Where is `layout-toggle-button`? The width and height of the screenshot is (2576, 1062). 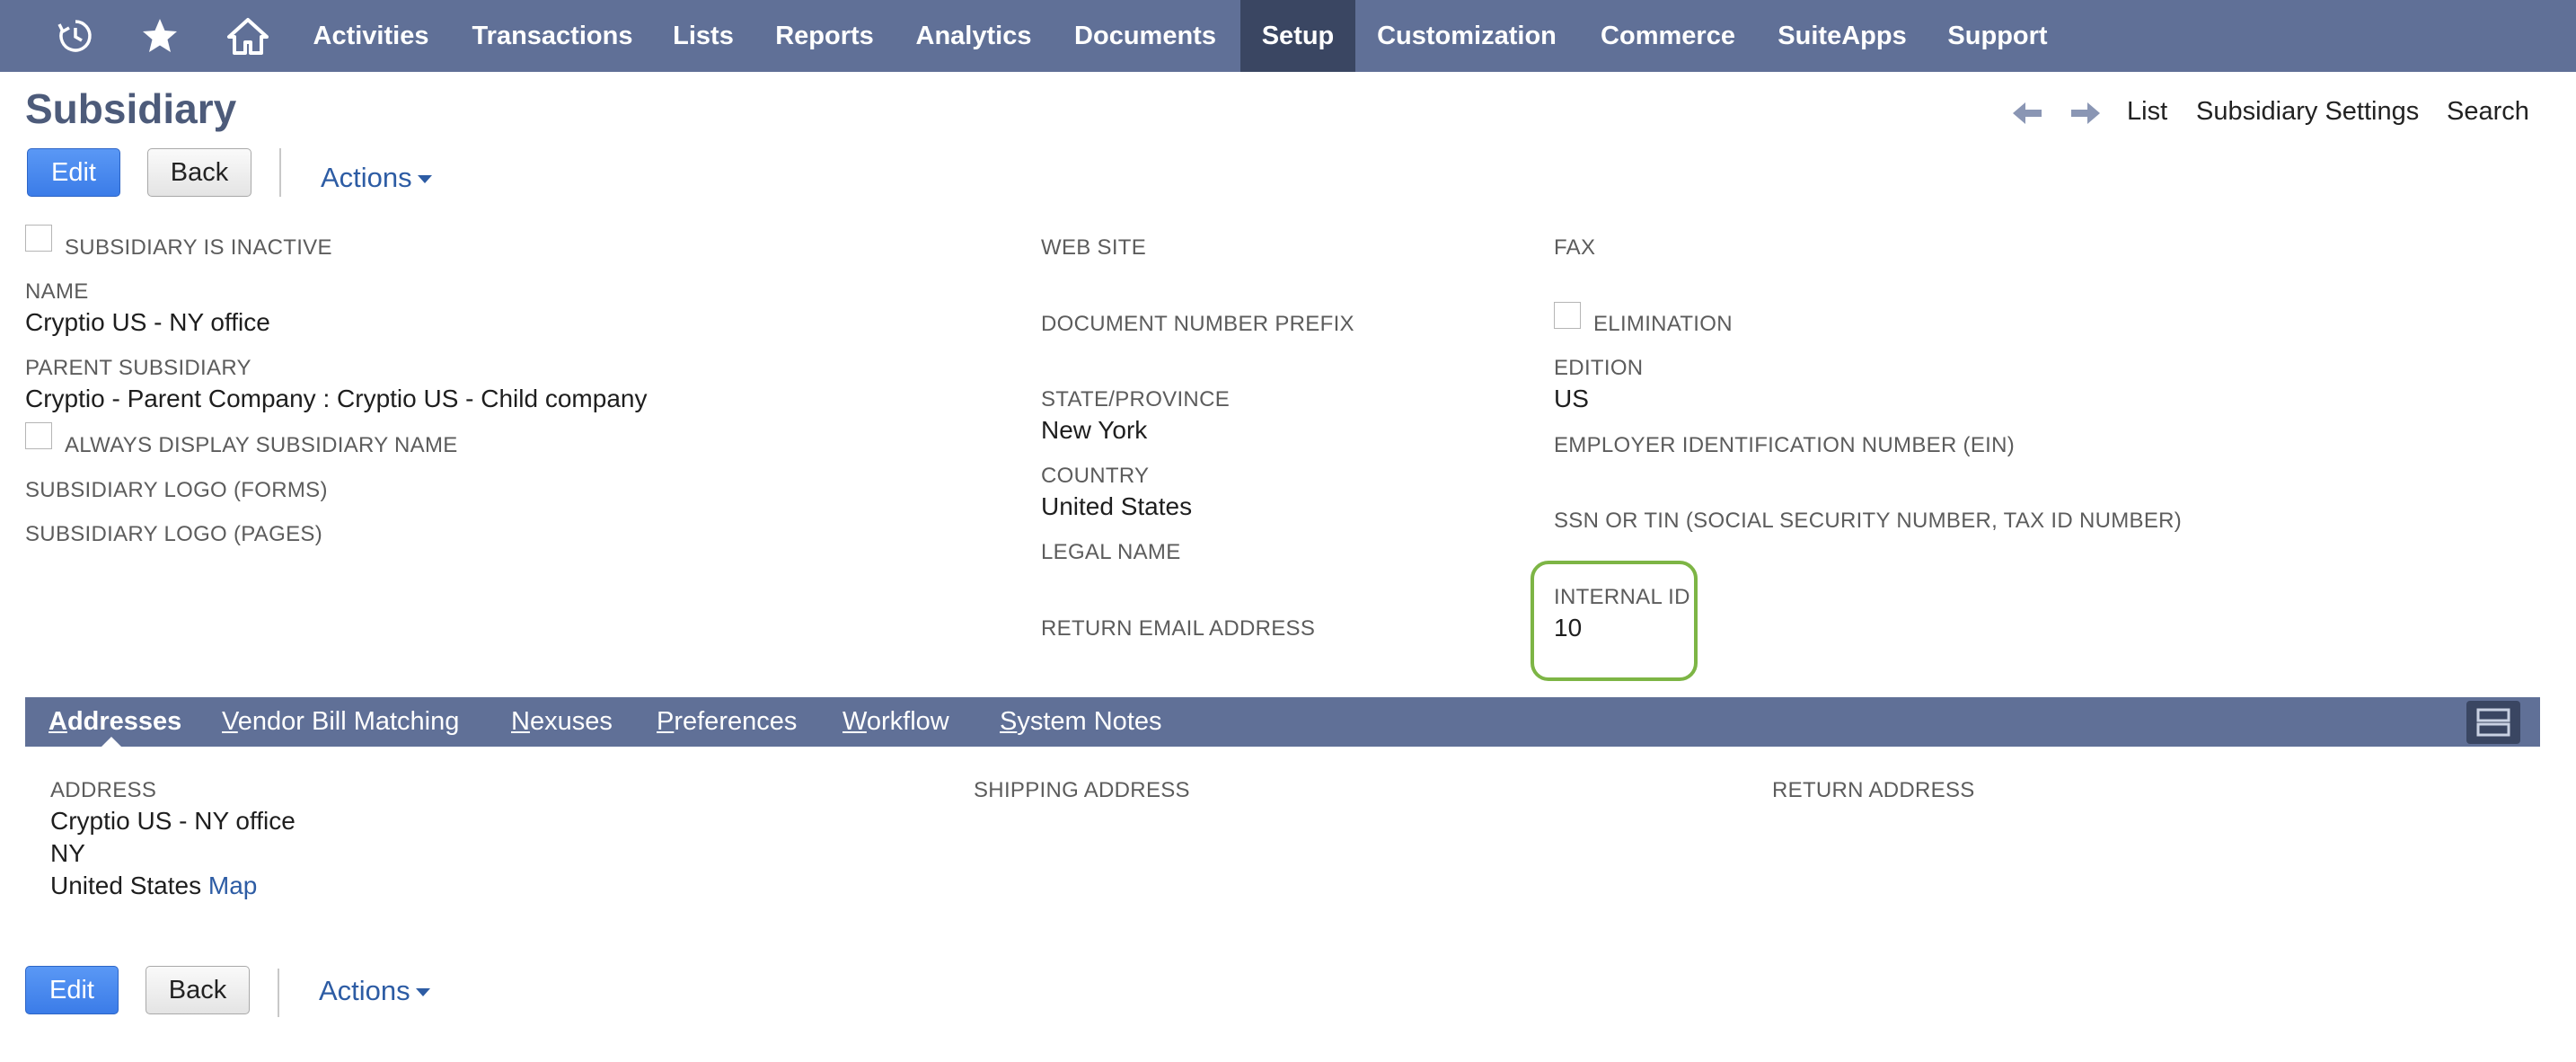 layout-toggle-button is located at coordinates (2493, 723).